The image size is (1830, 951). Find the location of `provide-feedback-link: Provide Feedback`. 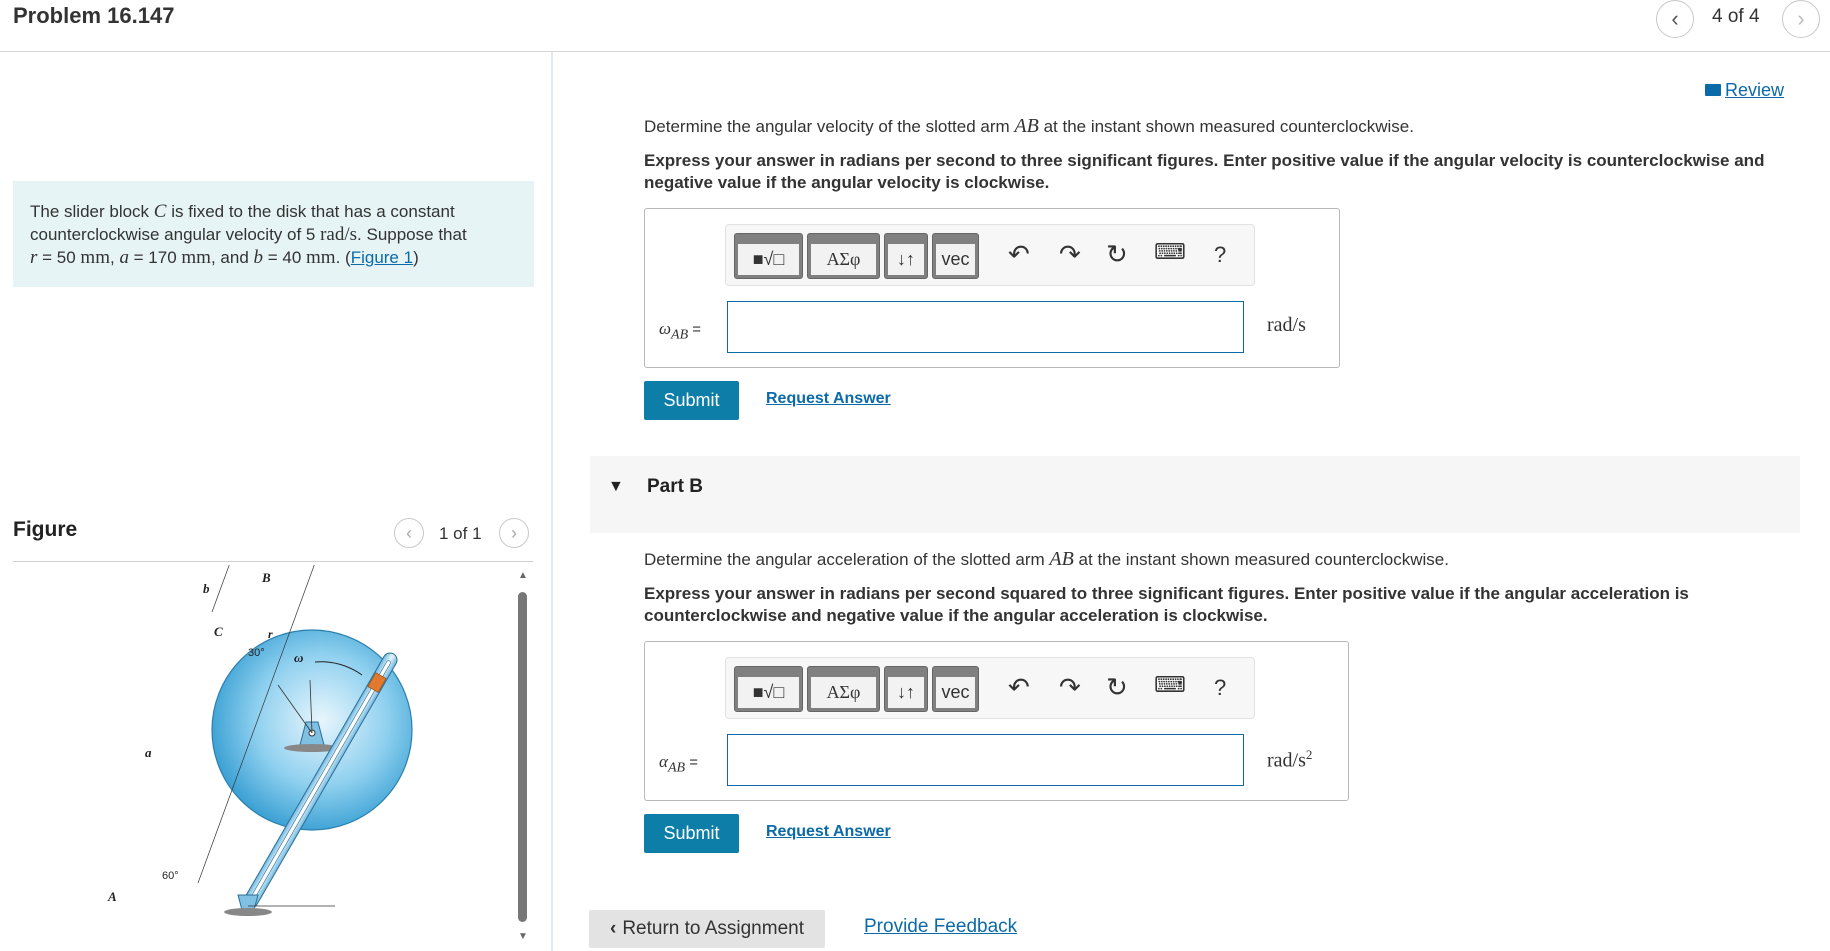

provide-feedback-link: Provide Feedback is located at coordinates (940, 927).